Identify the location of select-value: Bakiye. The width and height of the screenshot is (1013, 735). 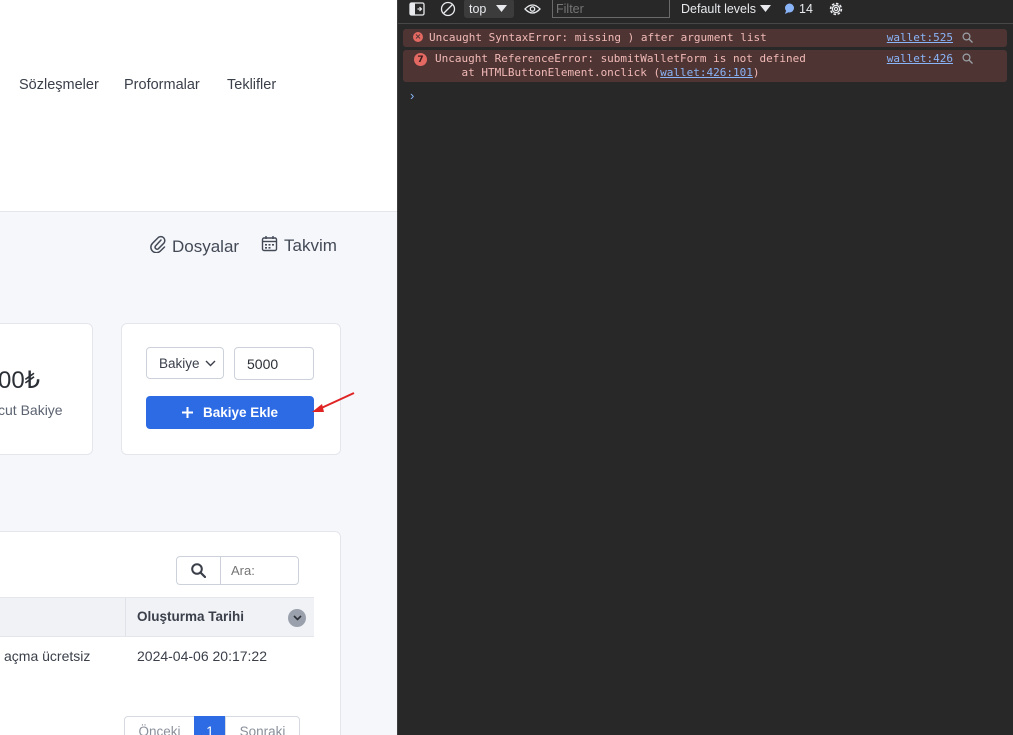
(179, 363).